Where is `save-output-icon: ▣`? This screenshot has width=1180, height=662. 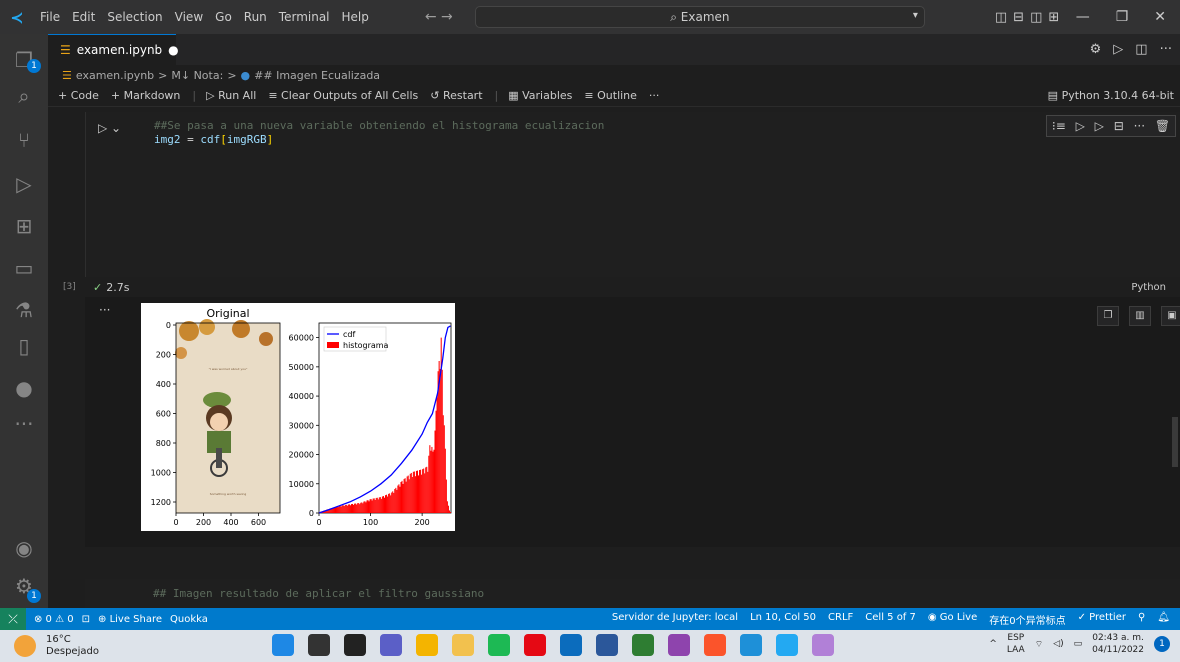 save-output-icon: ▣ is located at coordinates (1170, 316).